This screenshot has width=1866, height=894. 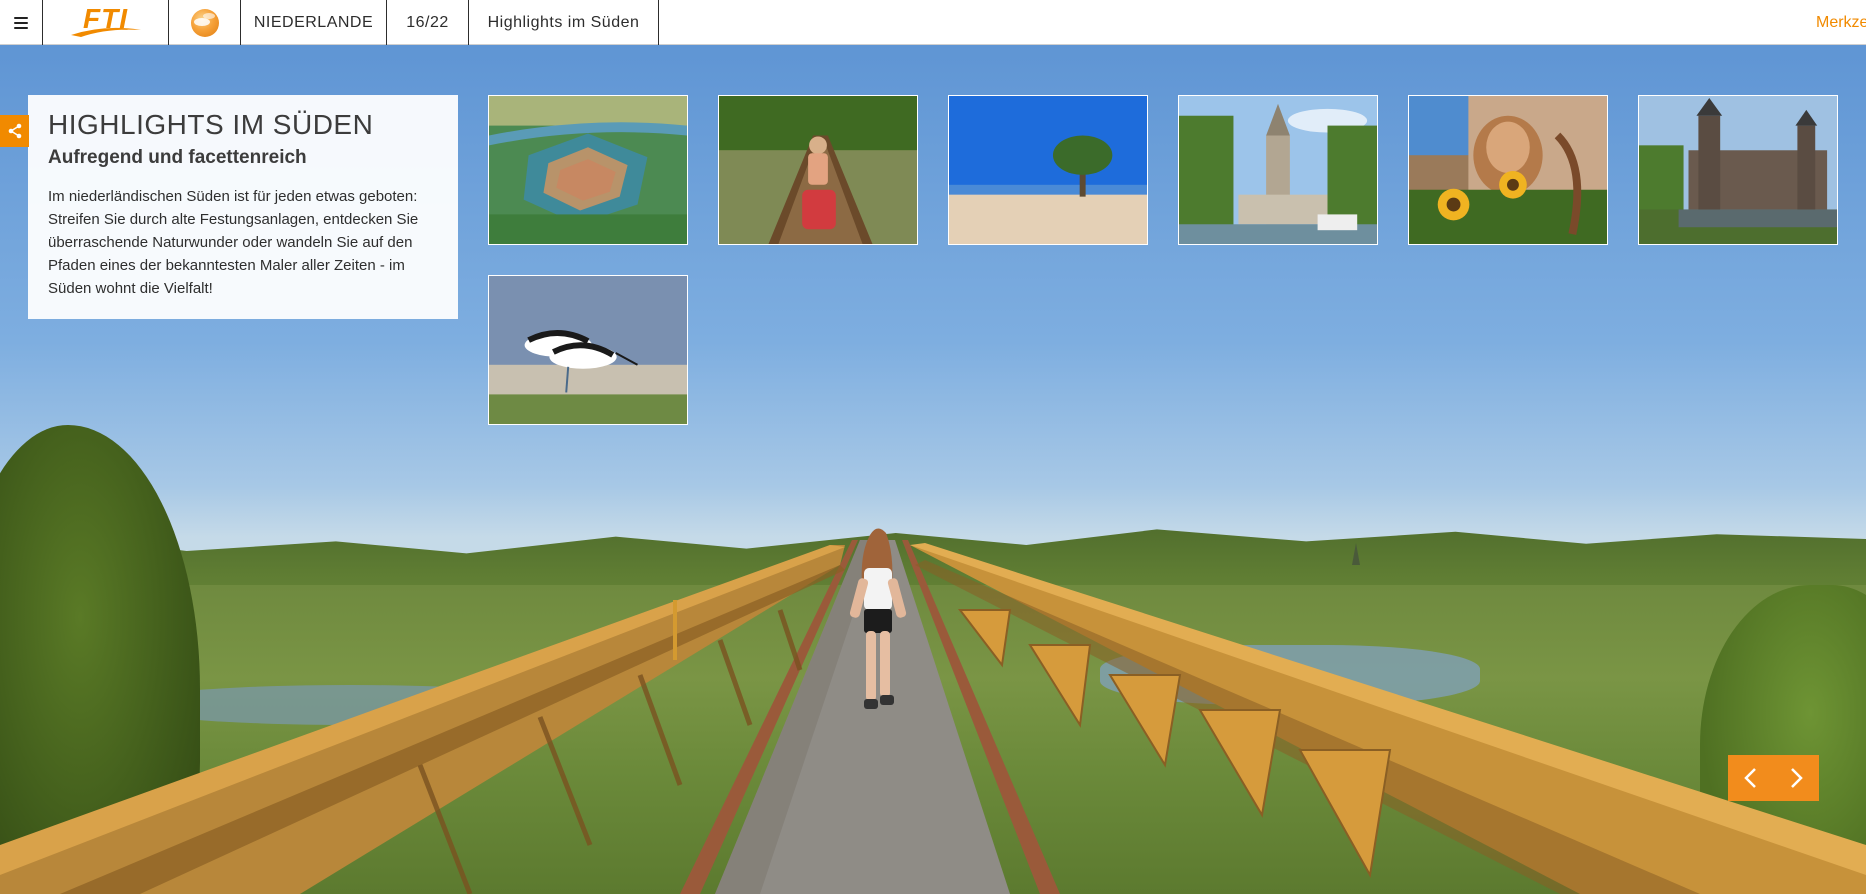 I want to click on thumbnail-fortress-aerial, so click(x=588, y=170).